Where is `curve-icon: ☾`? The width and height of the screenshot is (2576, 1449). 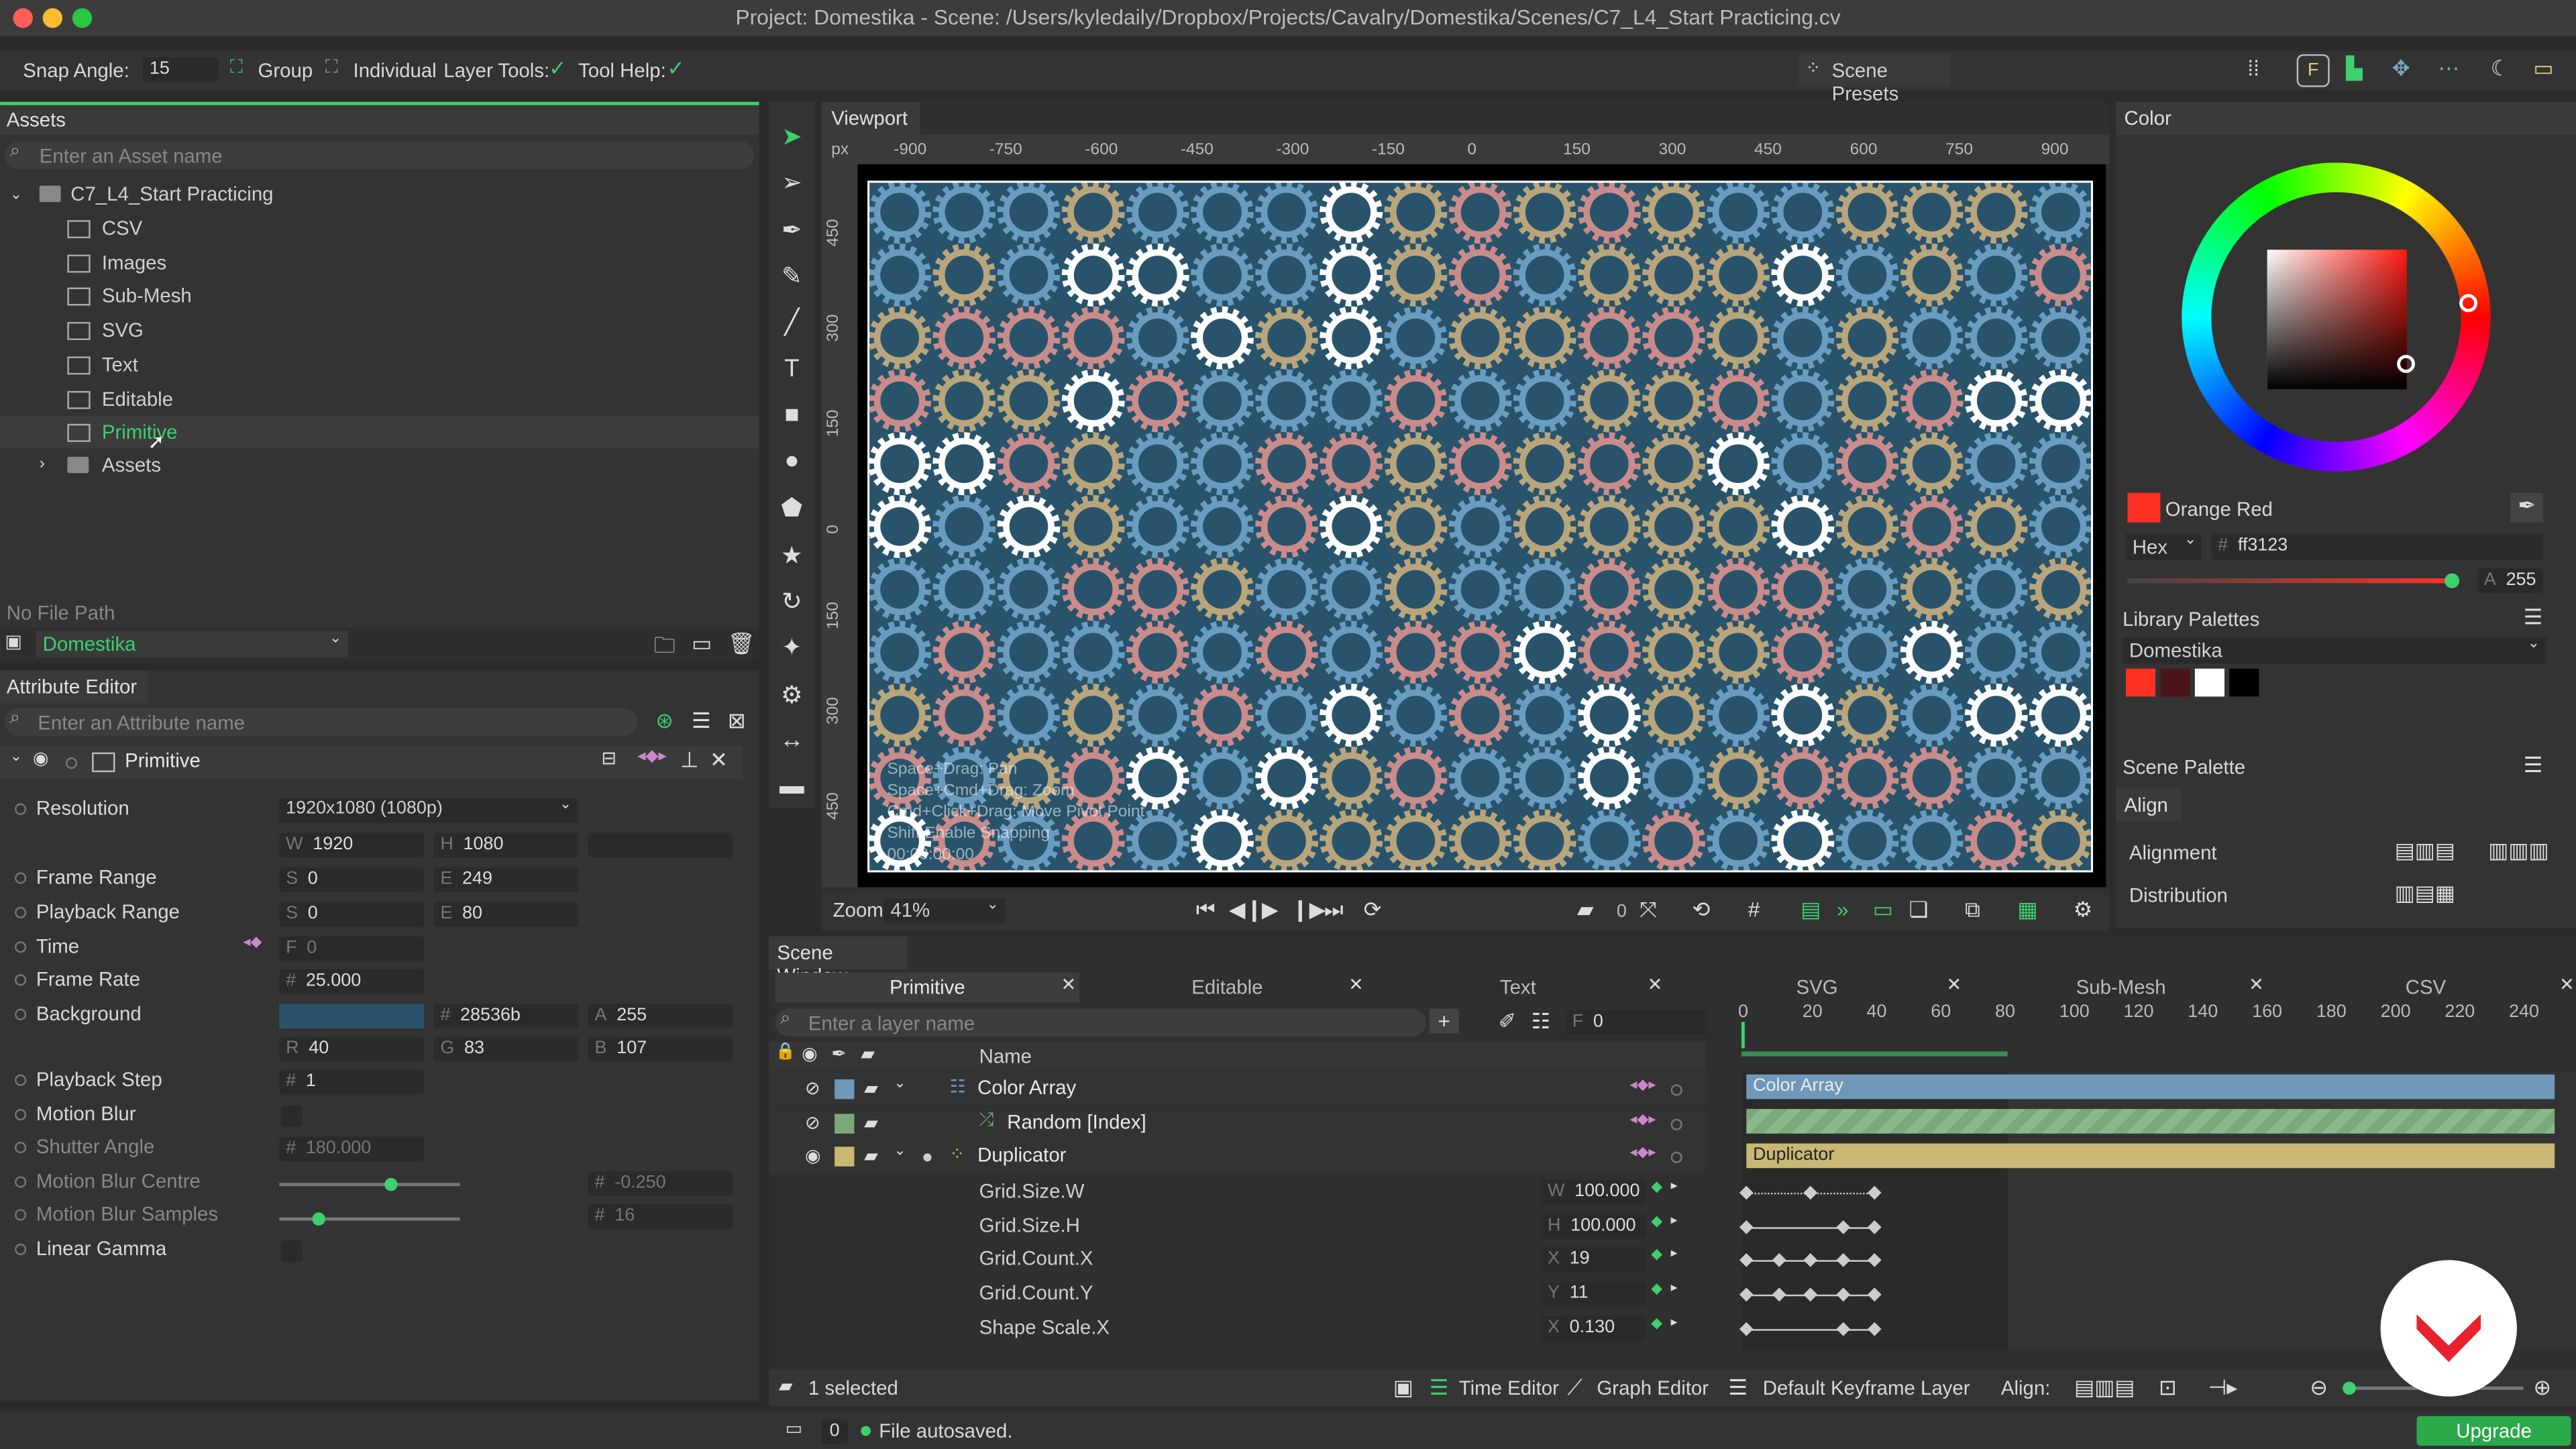 curve-icon: ☾ is located at coordinates (2500, 69).